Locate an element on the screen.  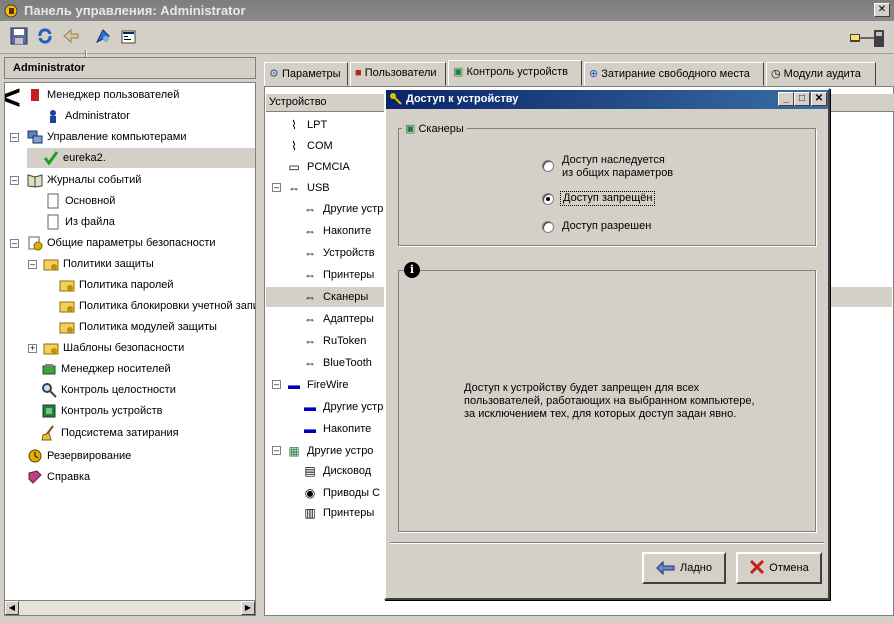
left-panel-header: Administrator is located at coordinates (130, 68).